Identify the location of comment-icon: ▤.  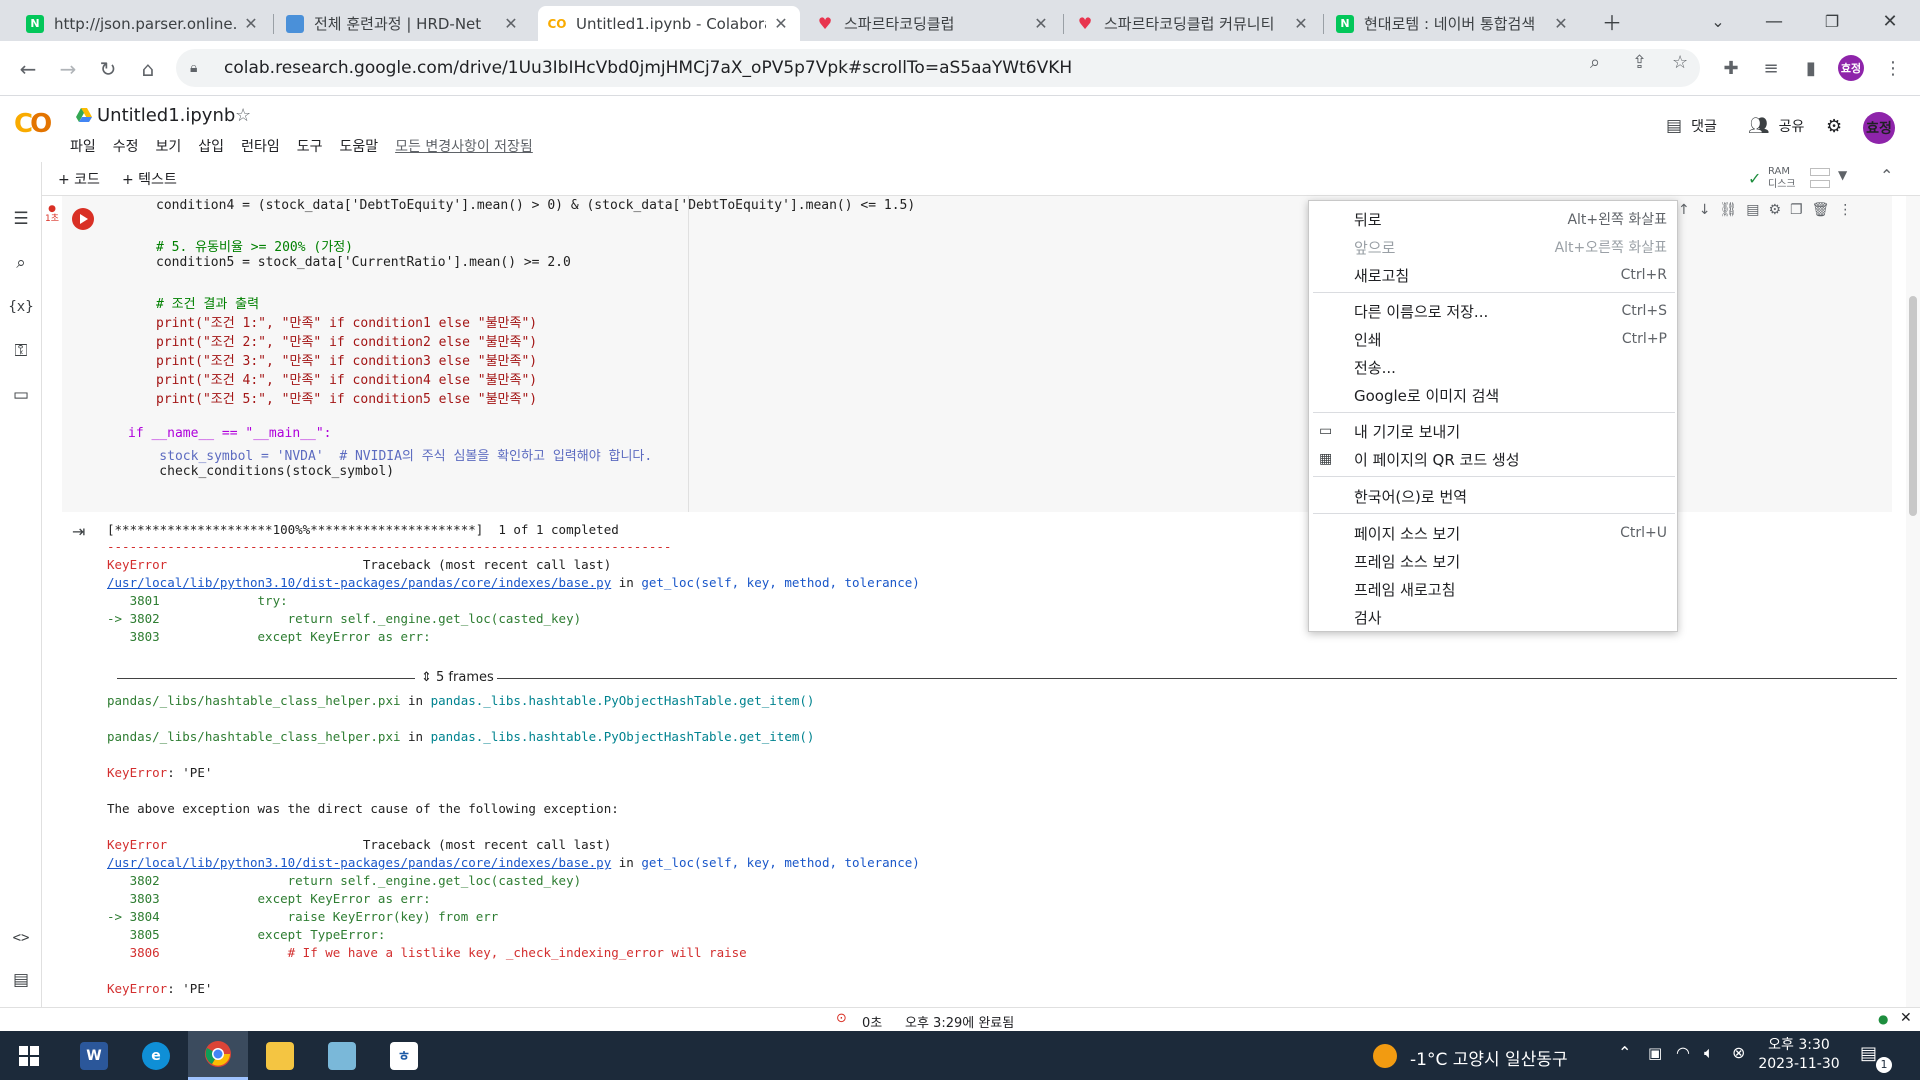
(1752, 210).